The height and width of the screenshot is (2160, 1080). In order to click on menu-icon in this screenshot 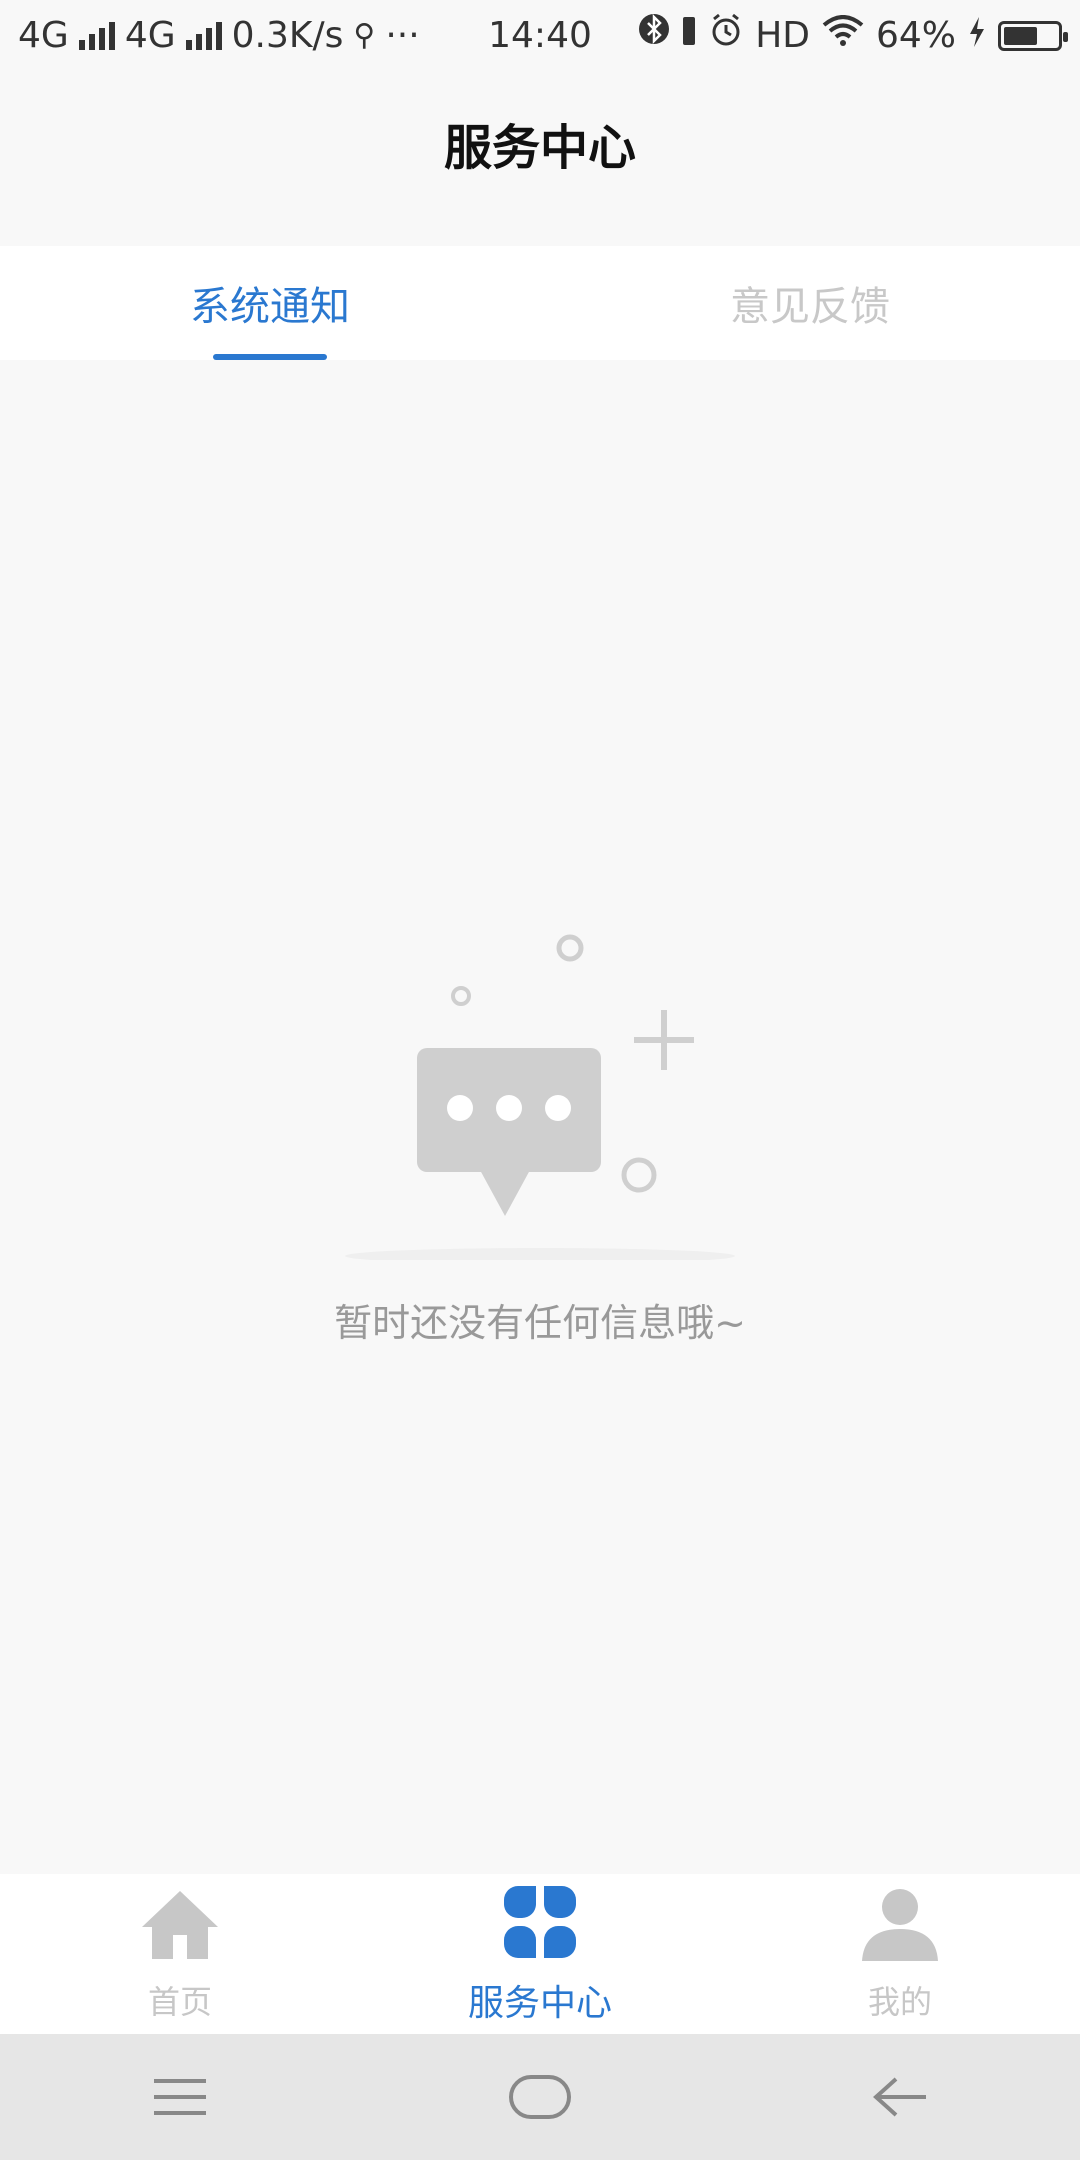, I will do `click(180, 2097)`.